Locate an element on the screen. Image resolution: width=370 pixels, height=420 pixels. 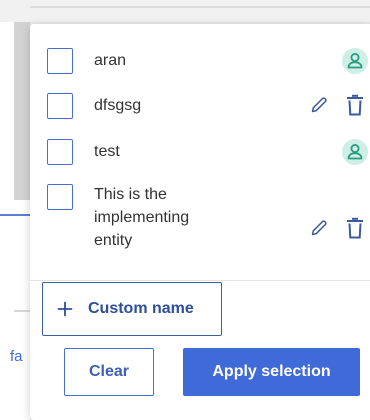
list-item: test is located at coordinates (200, 153).